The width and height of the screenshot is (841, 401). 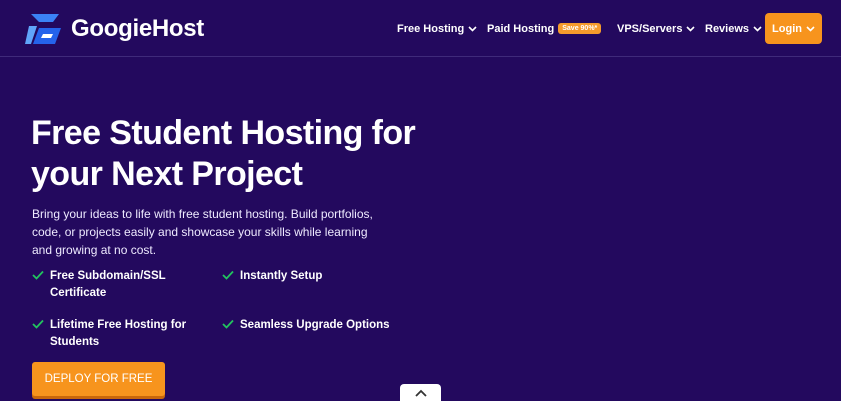 I want to click on feature-label: Lifetime Free Hosting for, so click(x=118, y=325).